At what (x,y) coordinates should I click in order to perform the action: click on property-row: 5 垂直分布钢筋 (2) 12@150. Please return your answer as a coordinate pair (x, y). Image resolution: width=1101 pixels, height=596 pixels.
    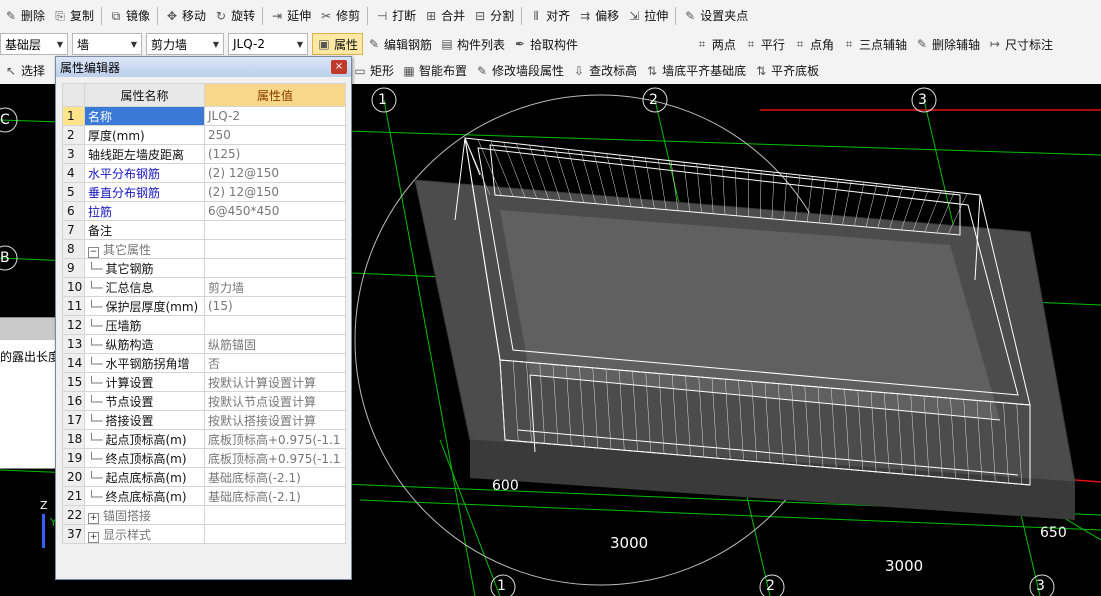
    Looking at the image, I should click on (204, 192).